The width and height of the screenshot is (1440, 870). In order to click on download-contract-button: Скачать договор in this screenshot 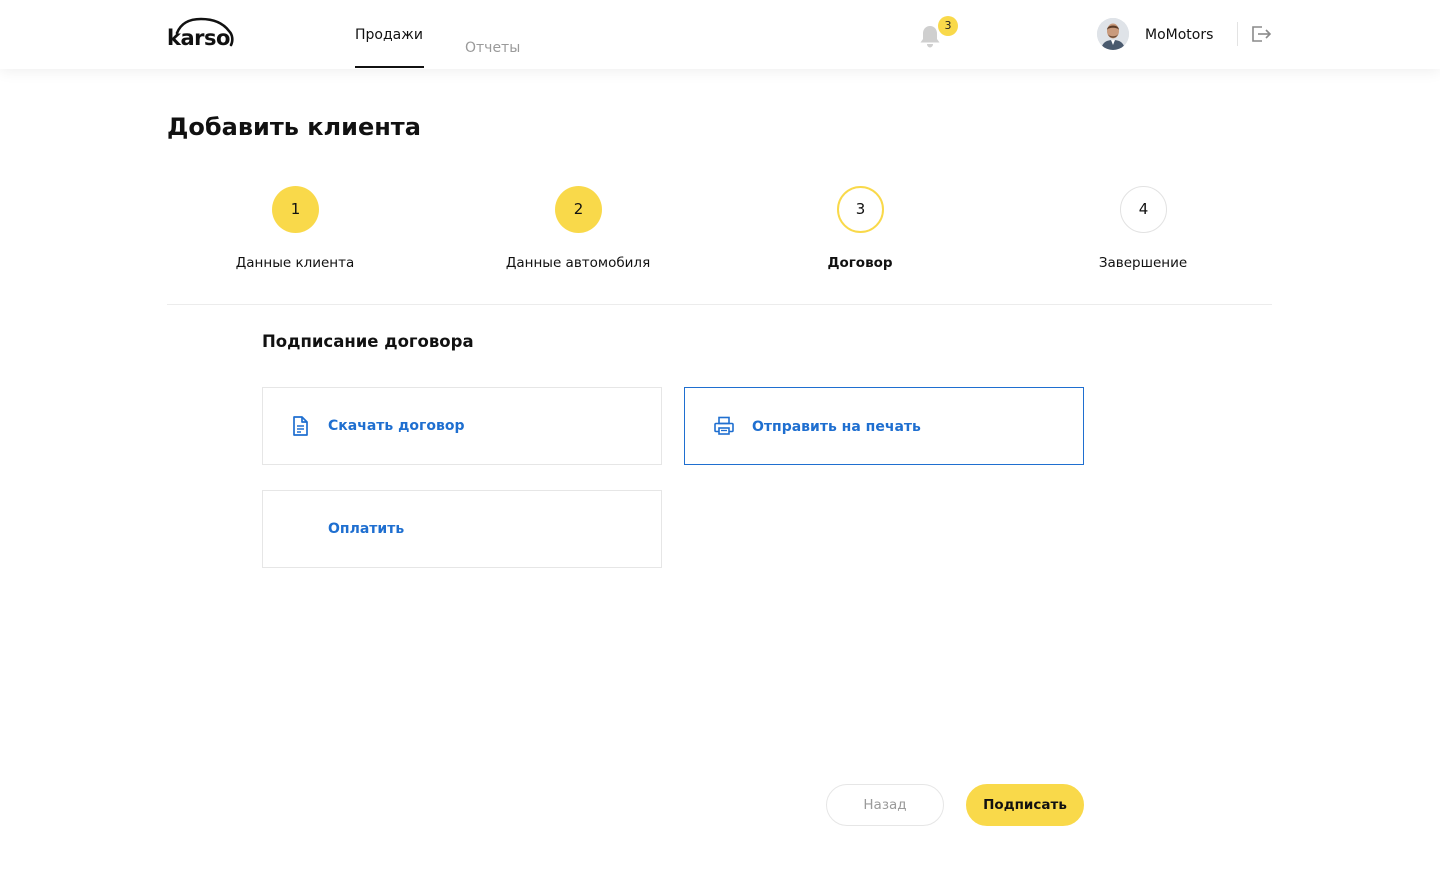, I will do `click(462, 426)`.